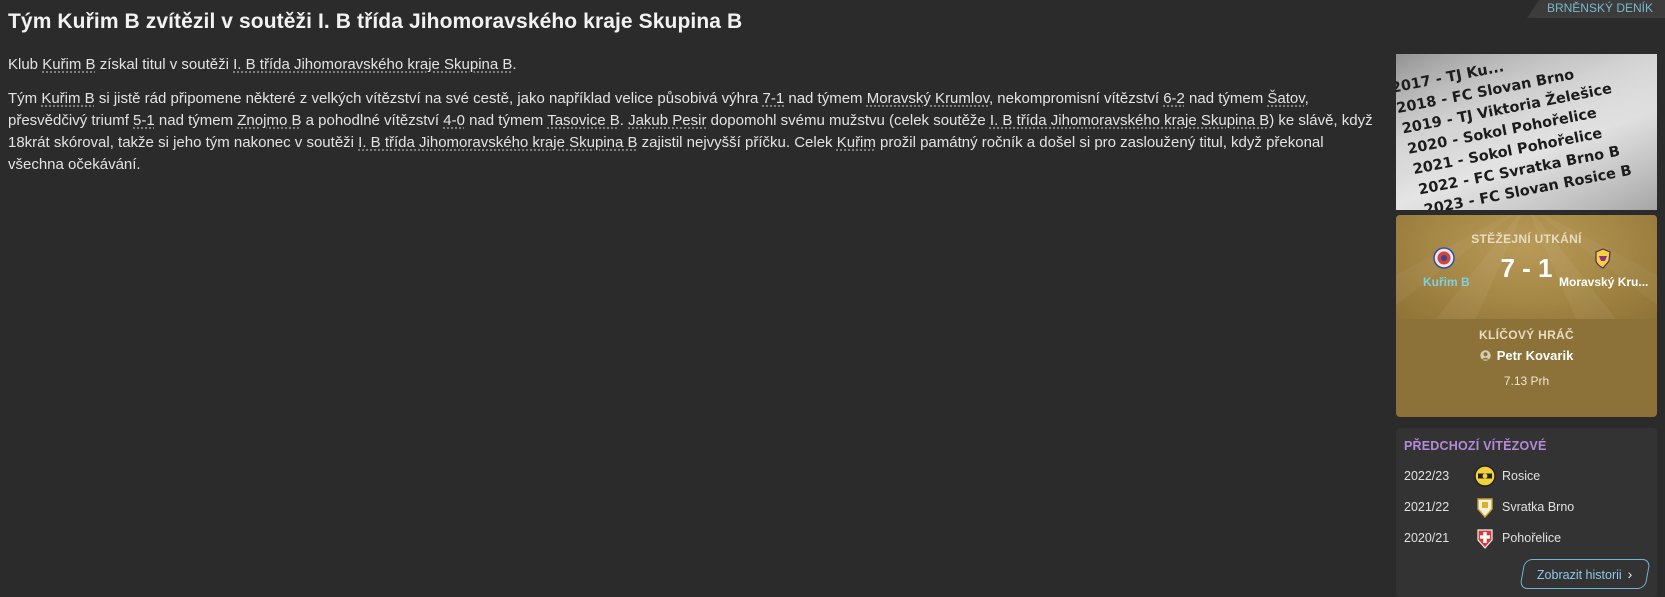 This screenshot has width=1665, height=597. I want to click on article-link: Znojmo B, so click(269, 120).